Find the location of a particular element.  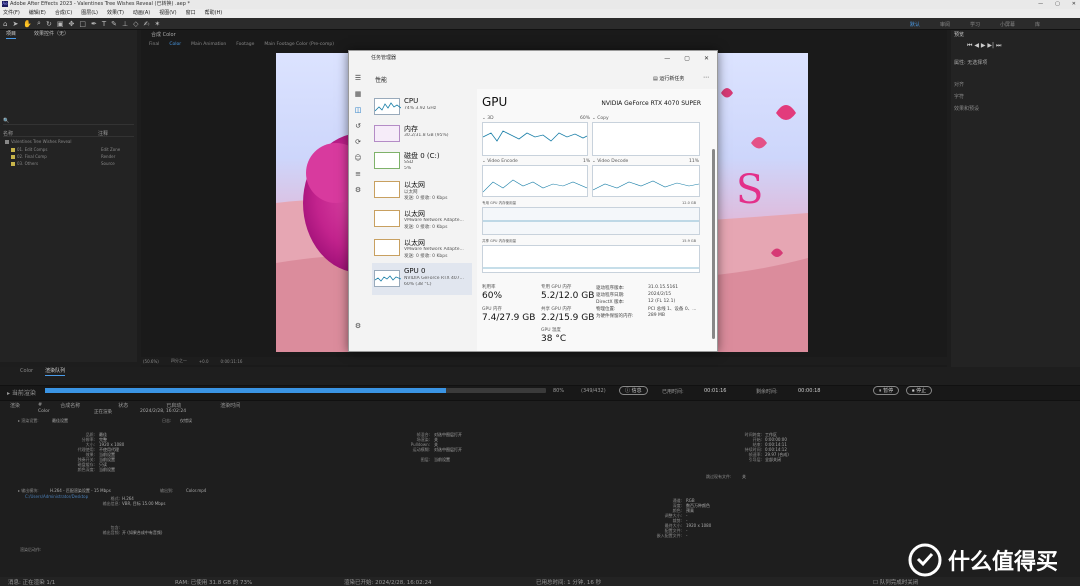

maximize-button: ▢ is located at coordinates (1057, 4).